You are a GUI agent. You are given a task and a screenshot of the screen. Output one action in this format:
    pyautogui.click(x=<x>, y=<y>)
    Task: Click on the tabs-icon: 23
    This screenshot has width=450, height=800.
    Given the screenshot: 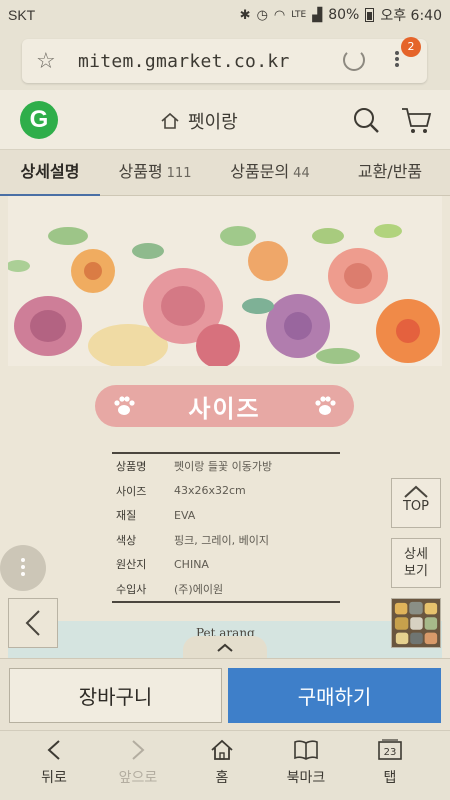 What is the action you would take?
    pyautogui.click(x=390, y=749)
    